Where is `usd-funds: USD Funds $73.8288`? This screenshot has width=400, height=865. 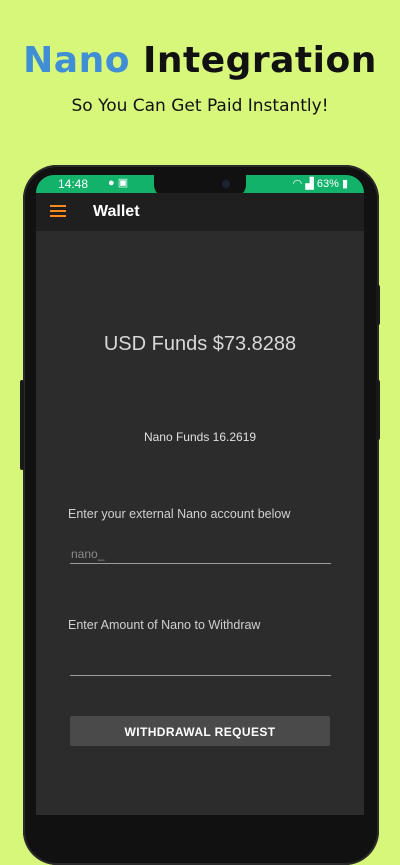
usd-funds: USD Funds $73.8288 is located at coordinates (200, 344).